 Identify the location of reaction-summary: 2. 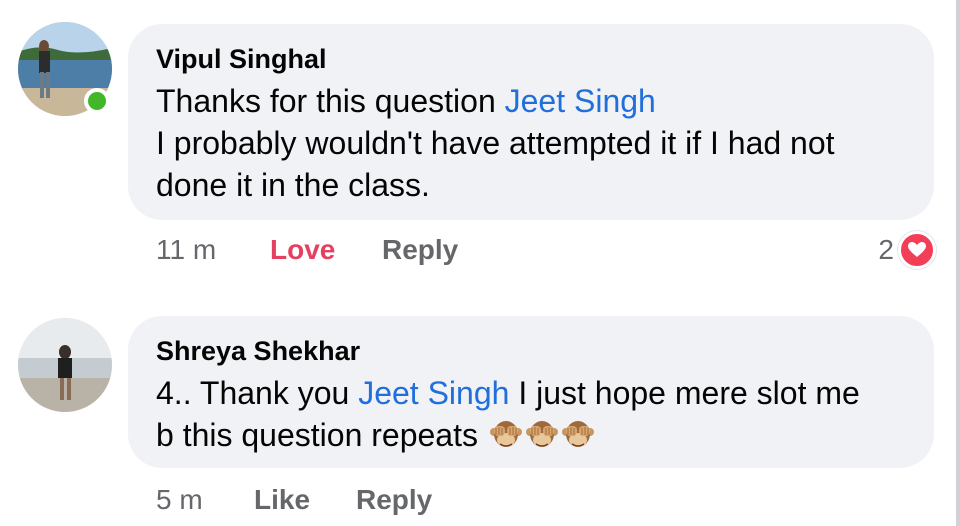
(907, 250).